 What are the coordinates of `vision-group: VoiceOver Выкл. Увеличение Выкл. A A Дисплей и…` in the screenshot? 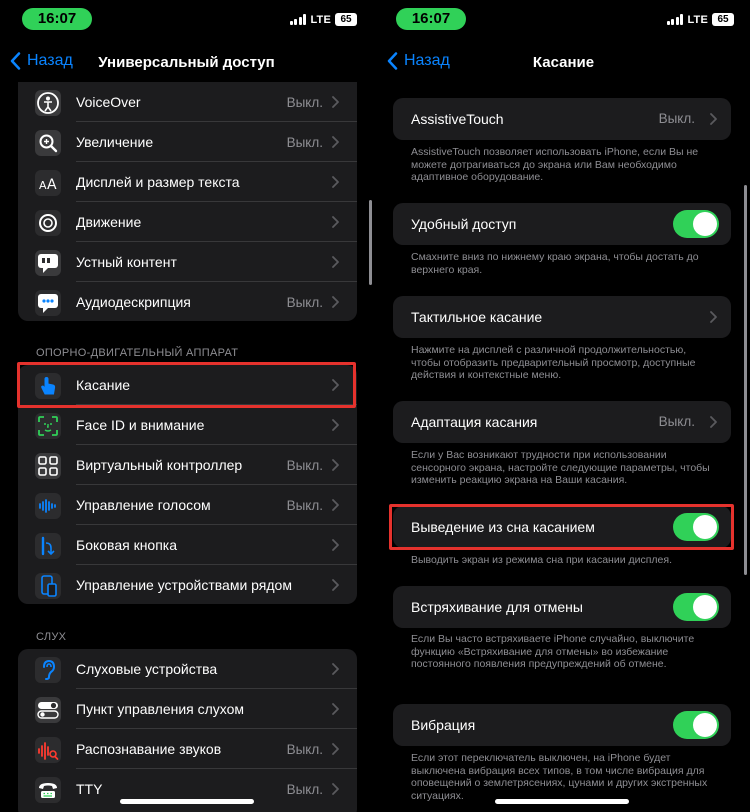 It's located at (187, 201).